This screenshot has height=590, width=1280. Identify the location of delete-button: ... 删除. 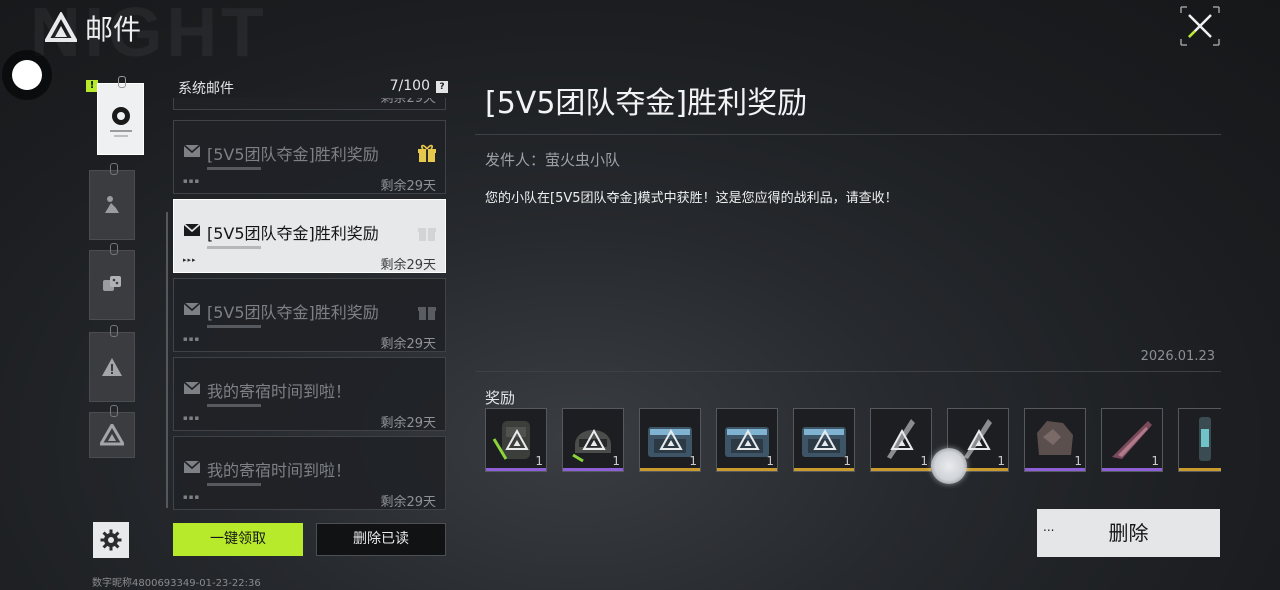
(1128, 533).